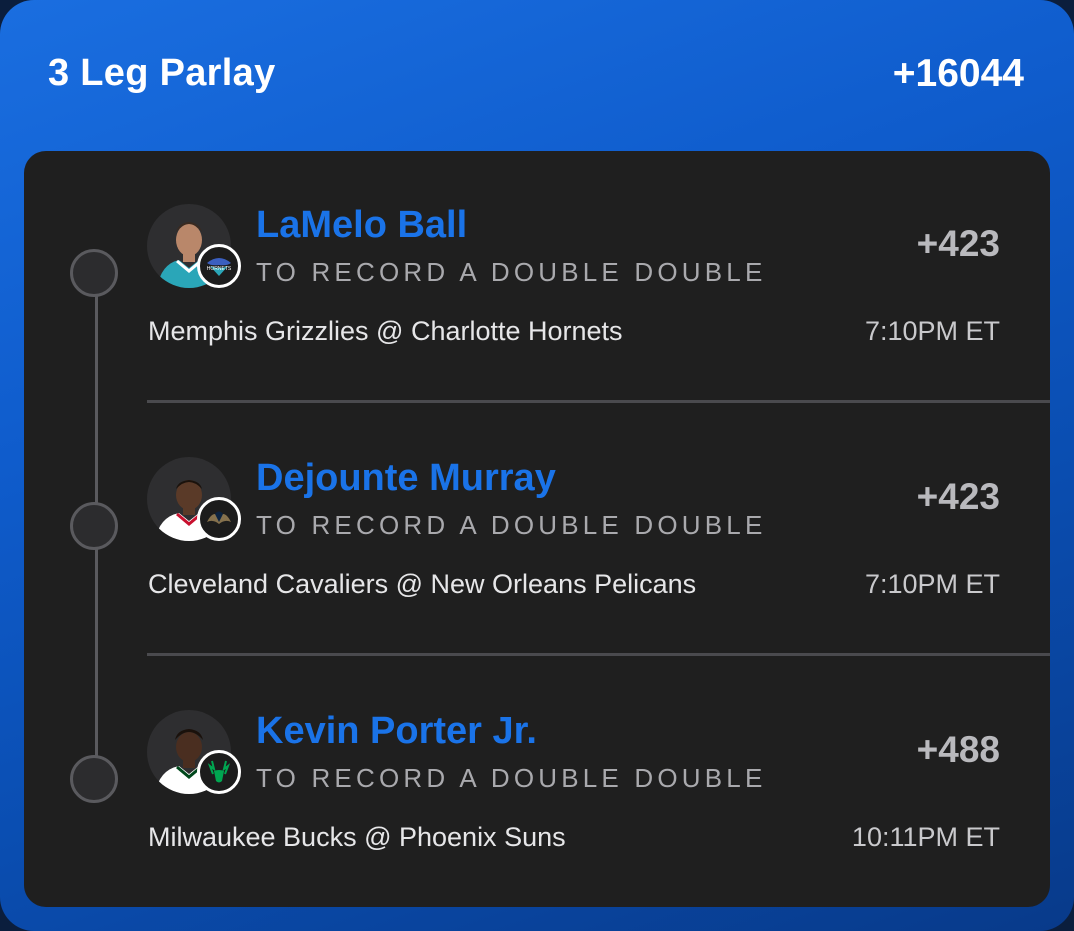  I want to click on leg-2-timeline-node, so click(94, 526).